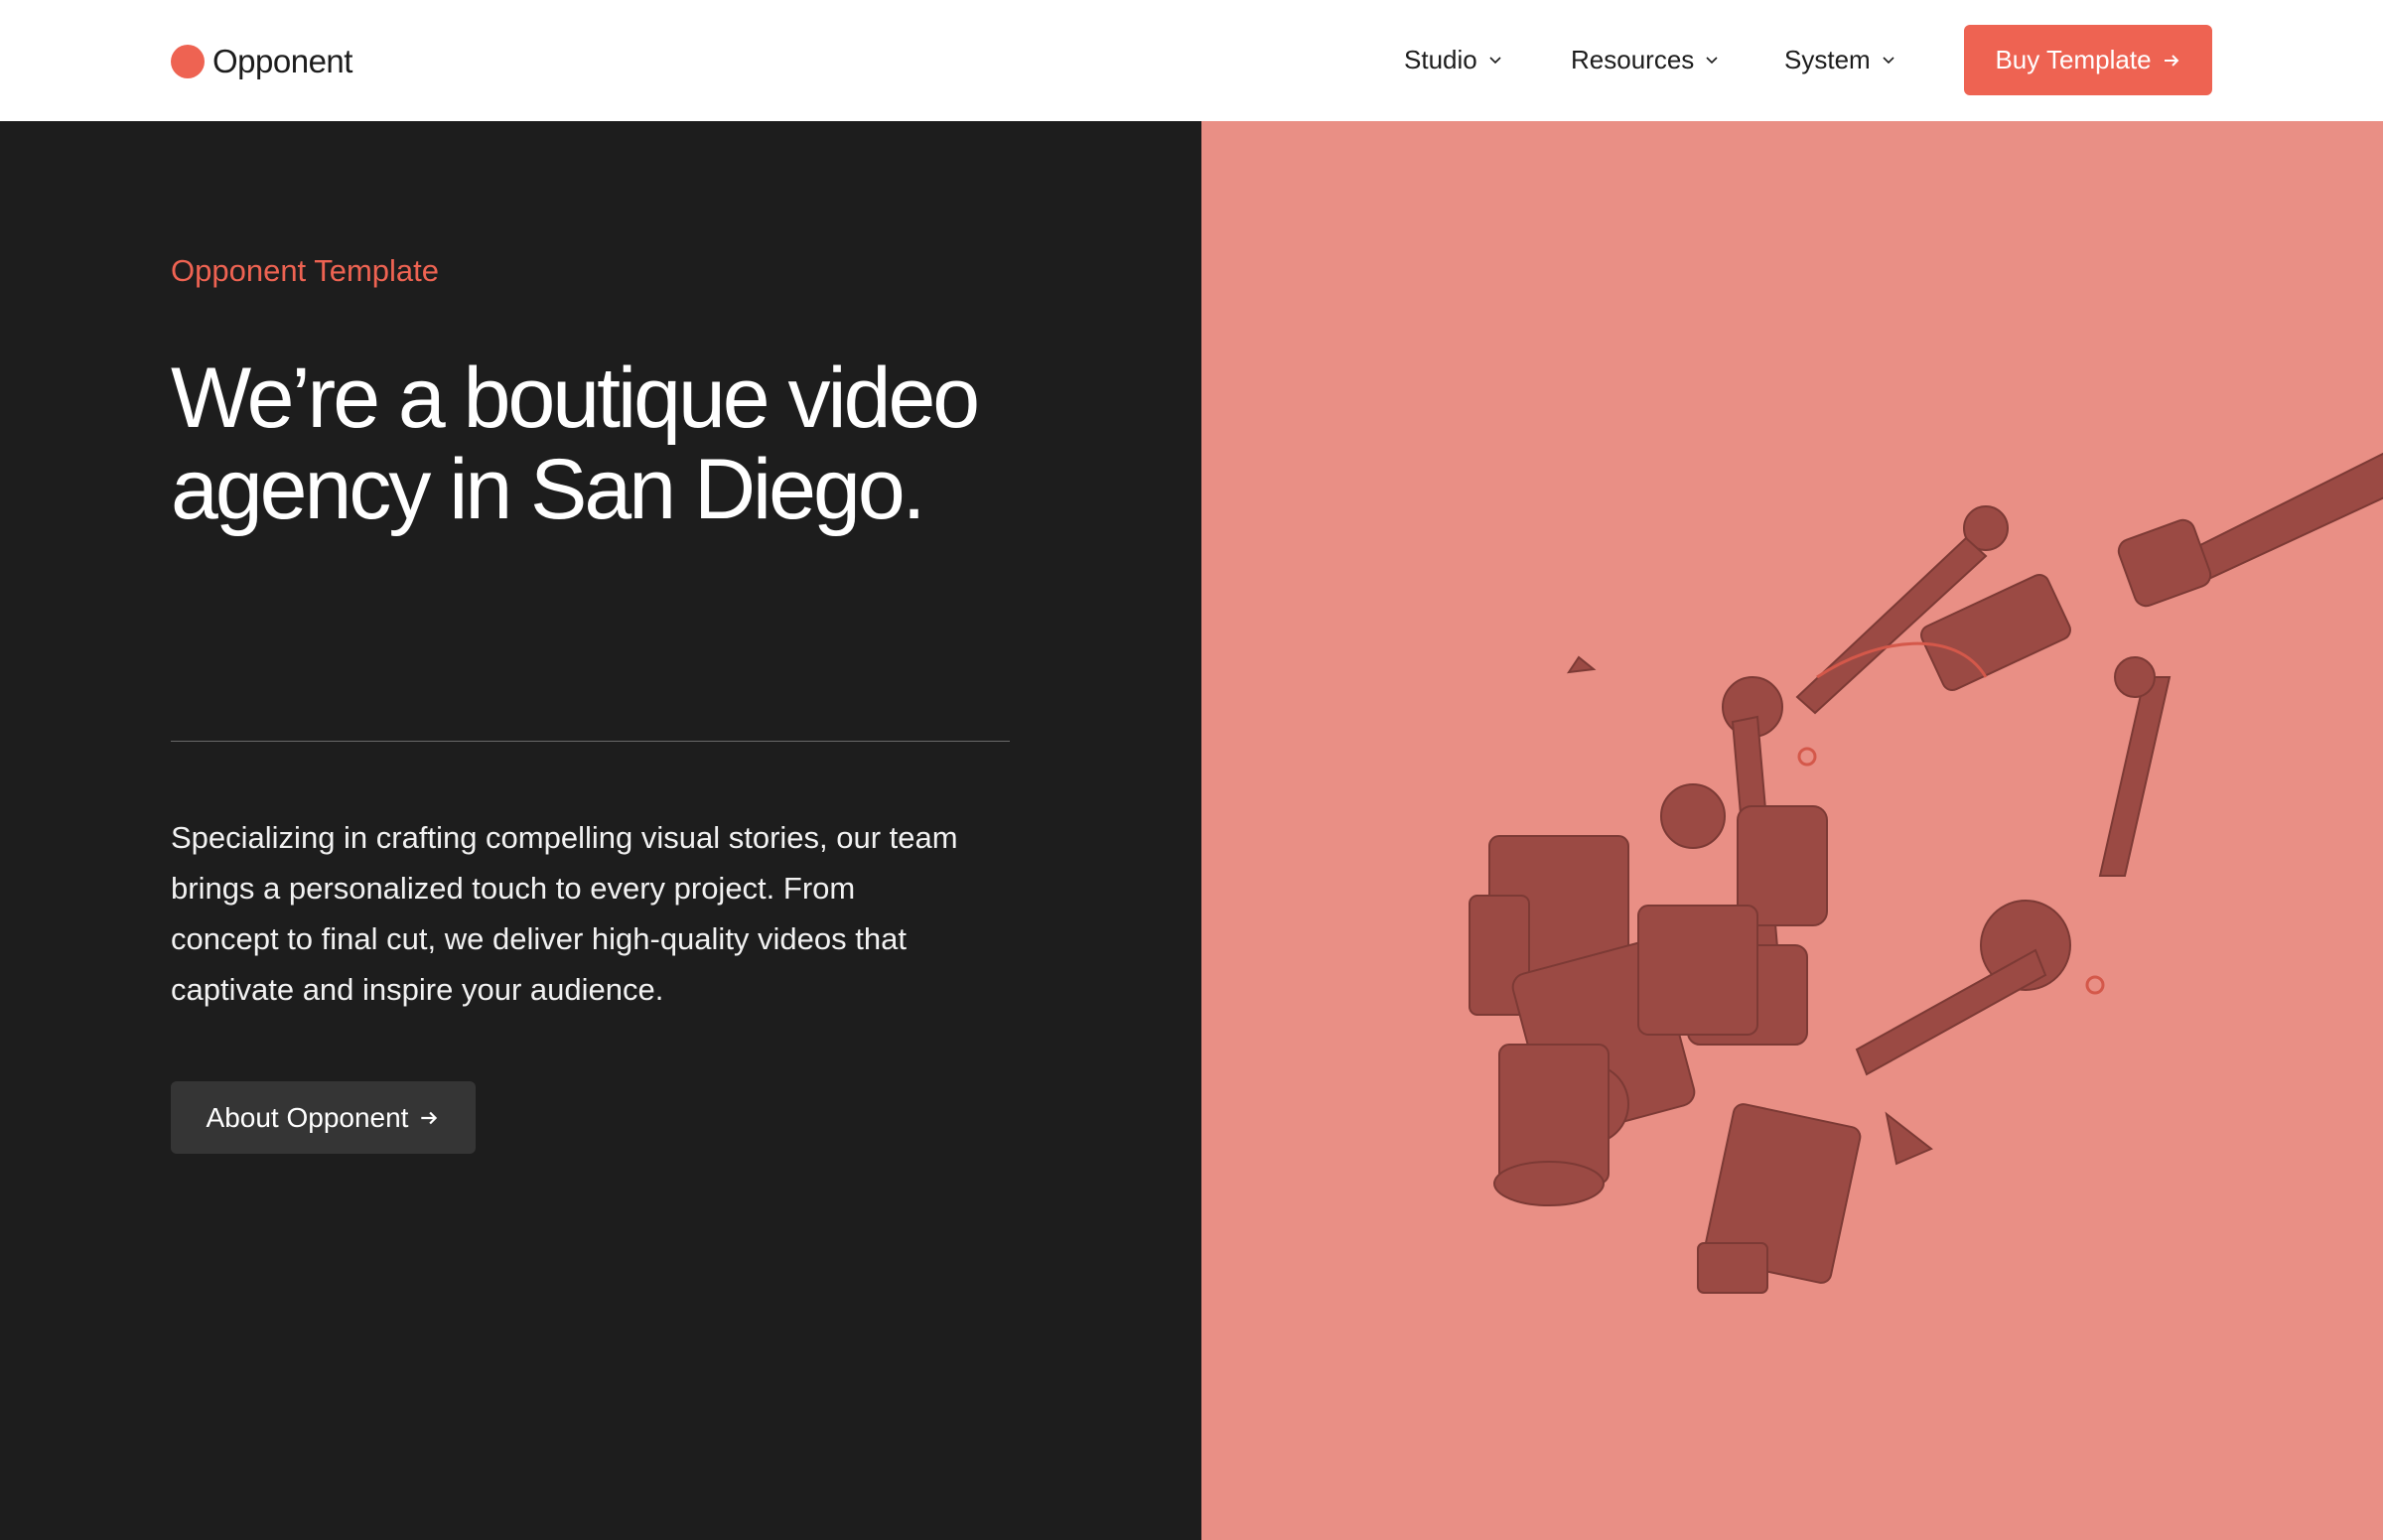 The width and height of the screenshot is (2383, 1540). Describe the element at coordinates (549, 489) in the screenshot. I see `headline-line: agency in San Diego.` at that location.